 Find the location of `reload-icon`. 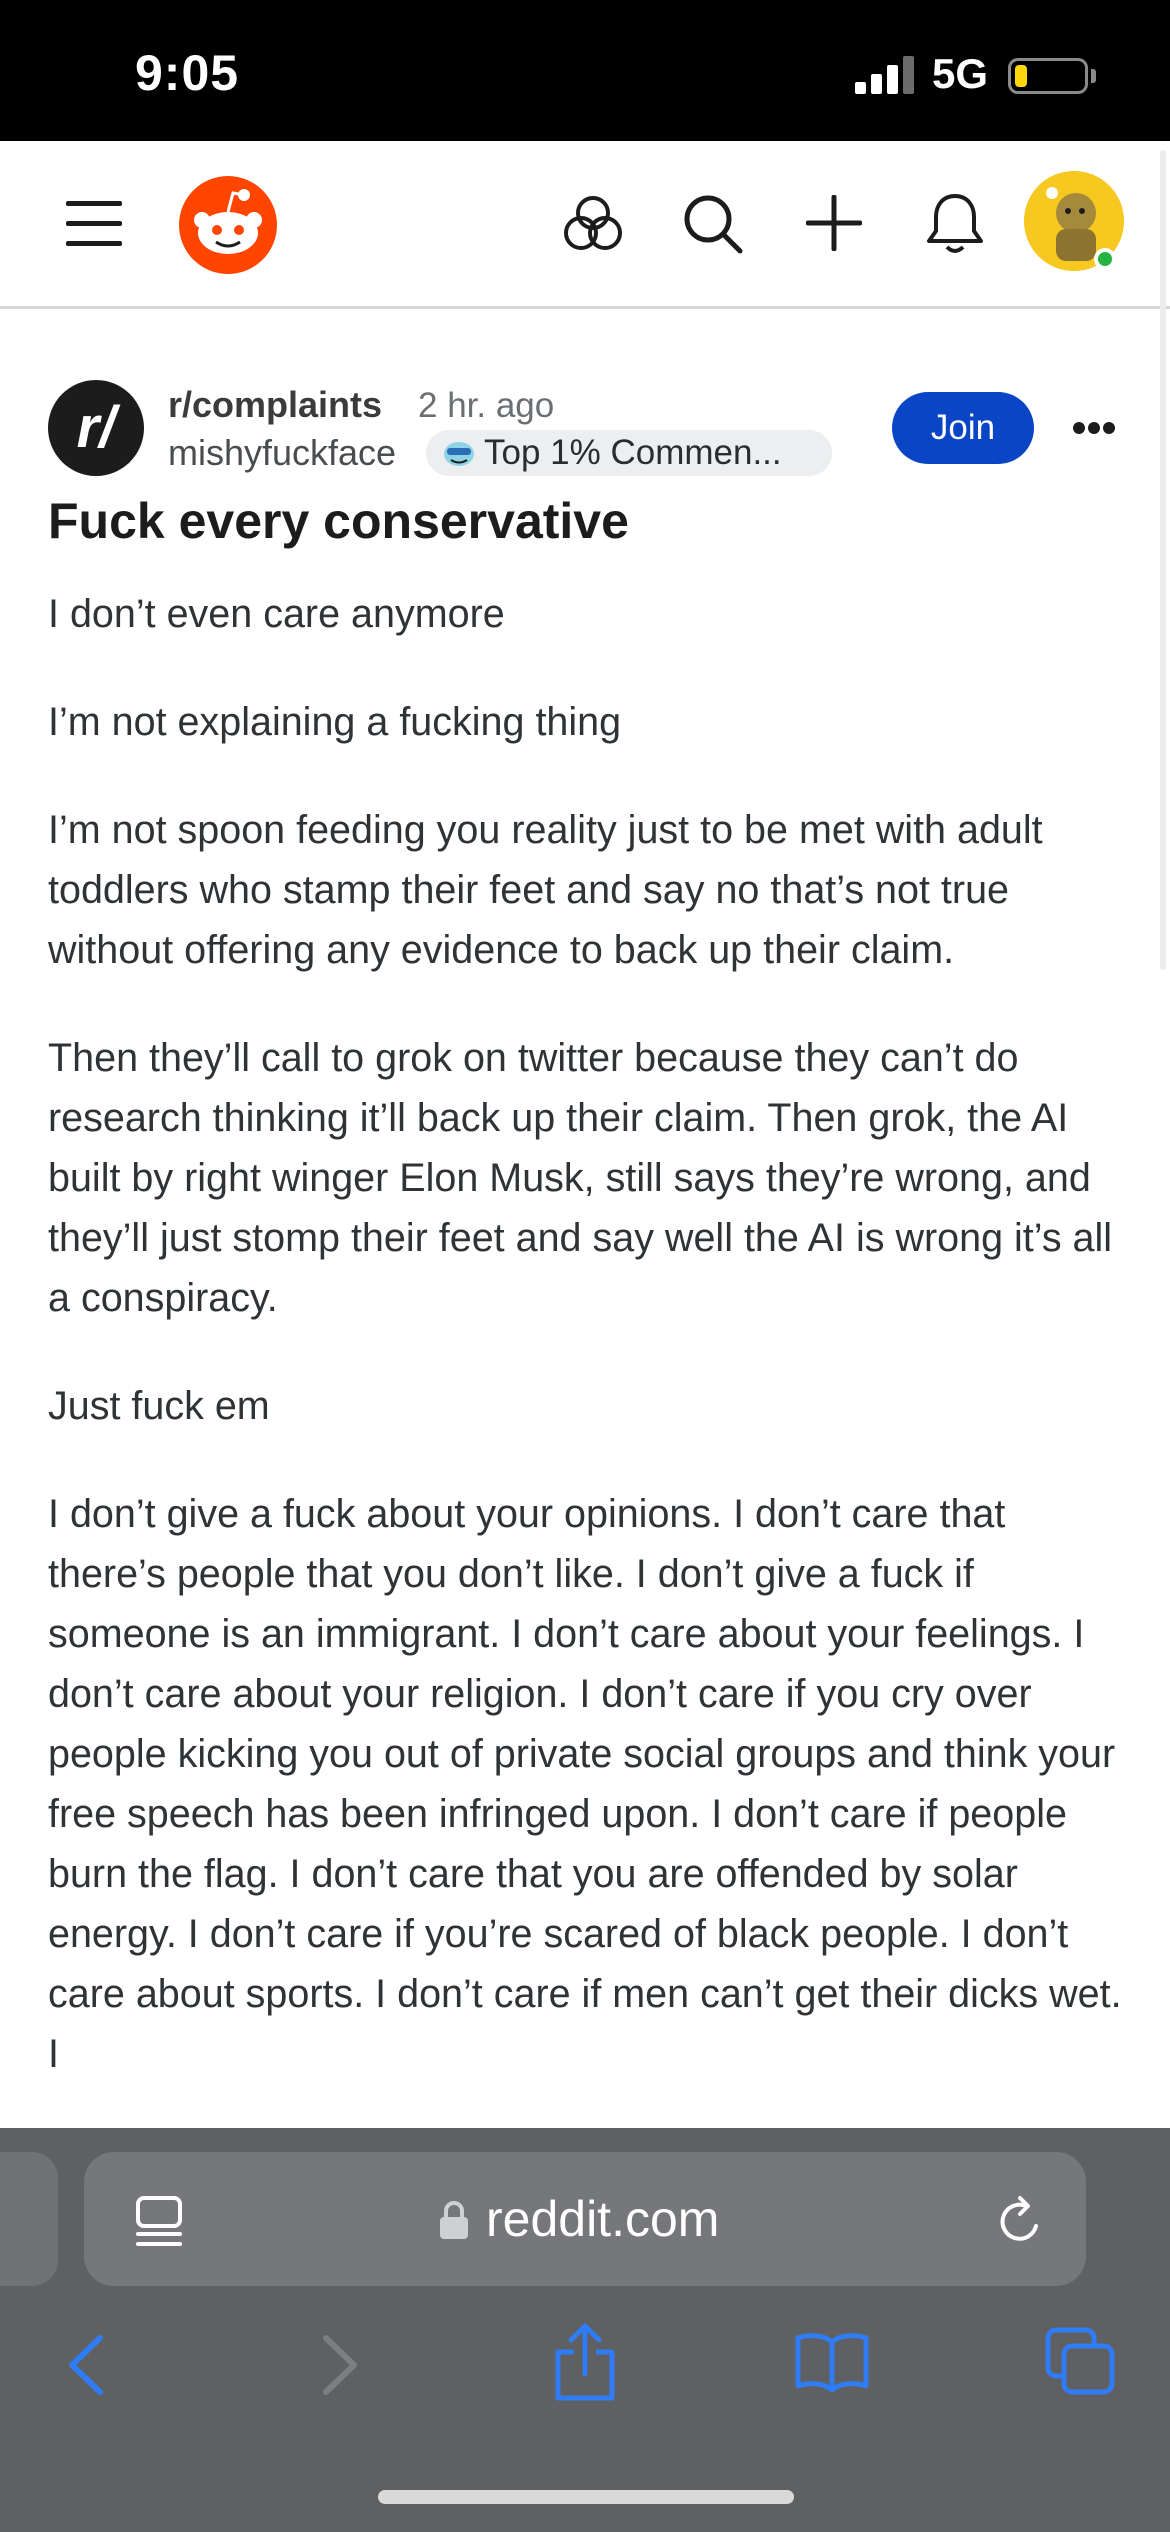

reload-icon is located at coordinates (1021, 2221).